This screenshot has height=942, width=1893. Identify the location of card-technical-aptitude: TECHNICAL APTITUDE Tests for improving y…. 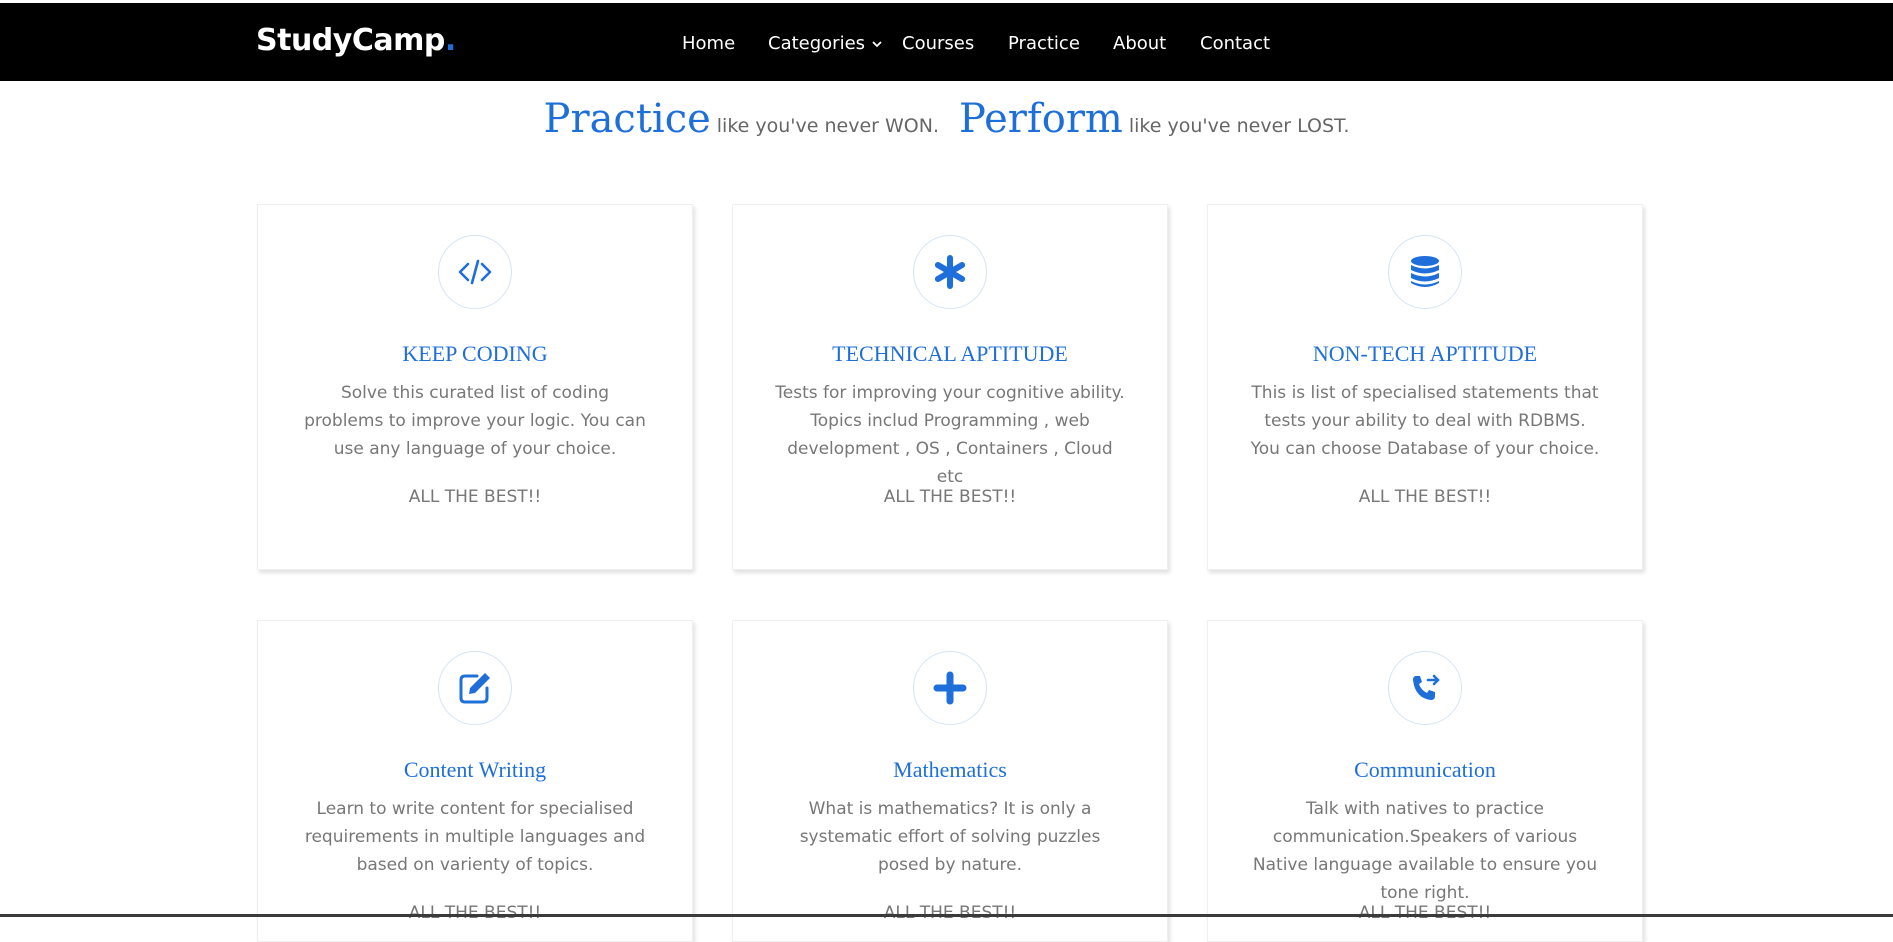
(950, 387).